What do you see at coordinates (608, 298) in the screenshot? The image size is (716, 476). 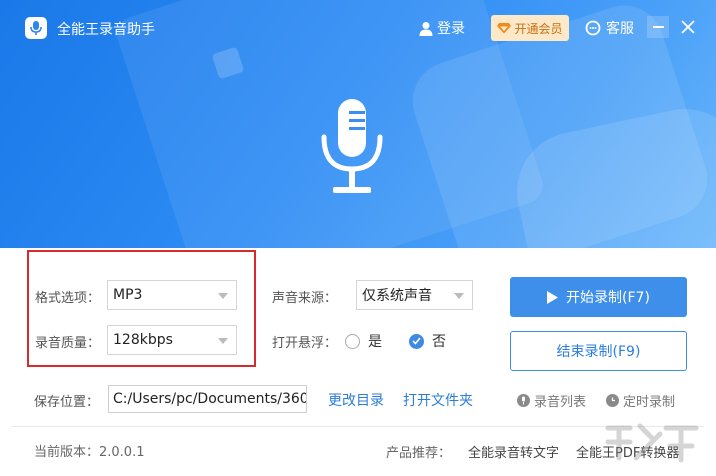 I see `start-label: 开始录制(F7)` at bounding box center [608, 298].